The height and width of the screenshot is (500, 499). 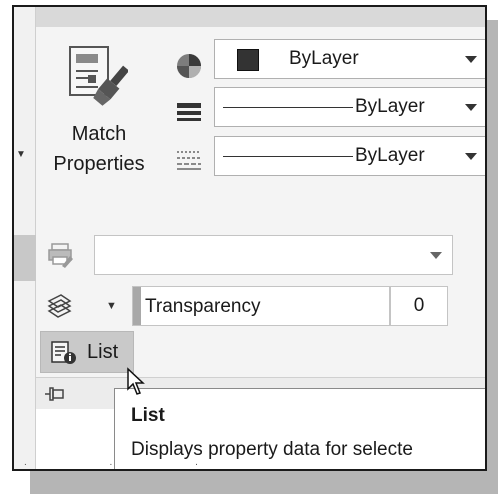 What do you see at coordinates (99, 164) in the screenshot?
I see `match-label-line2: Properties` at bounding box center [99, 164].